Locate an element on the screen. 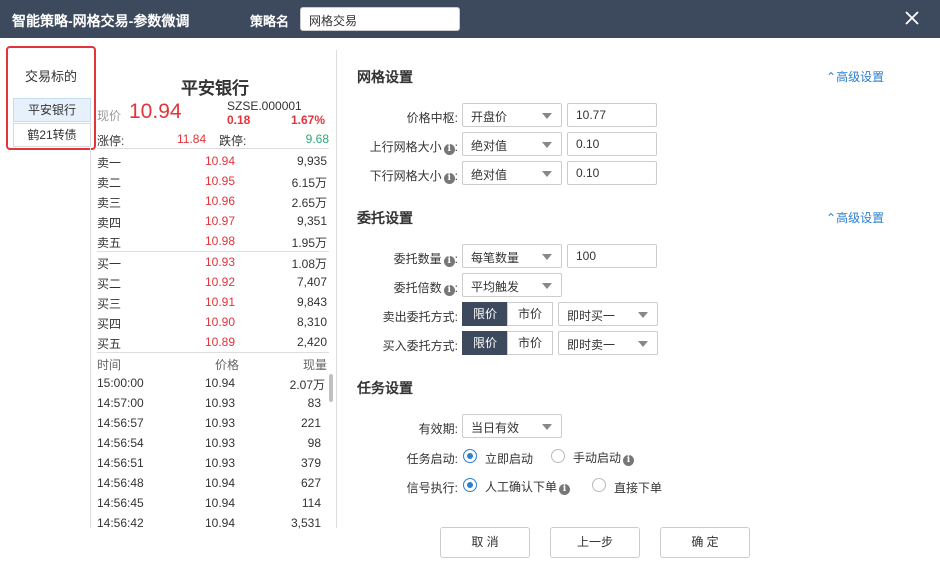  order-mult-select: 平均触发 is located at coordinates (512, 285).